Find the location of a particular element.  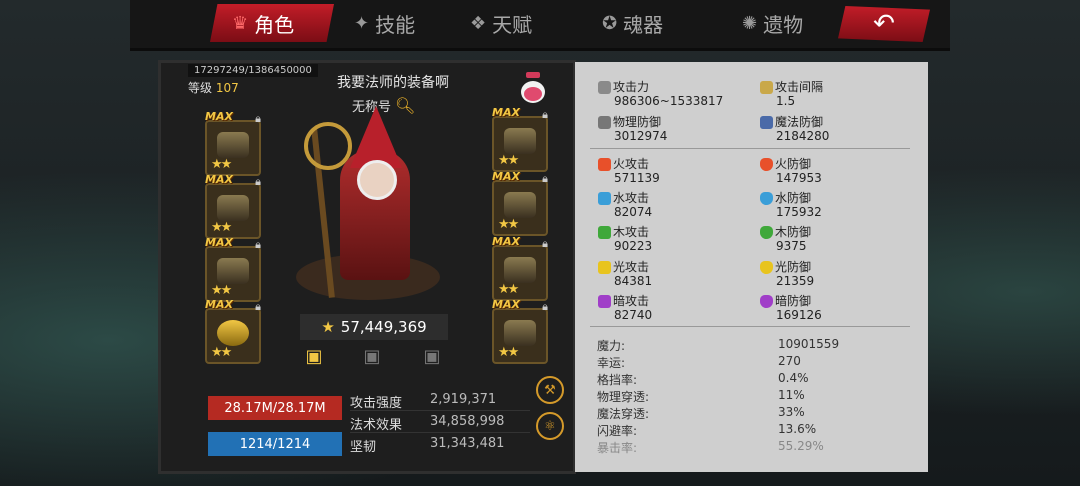

base-stat-row: 法术效果 34,858,998 is located at coordinates (440, 424).